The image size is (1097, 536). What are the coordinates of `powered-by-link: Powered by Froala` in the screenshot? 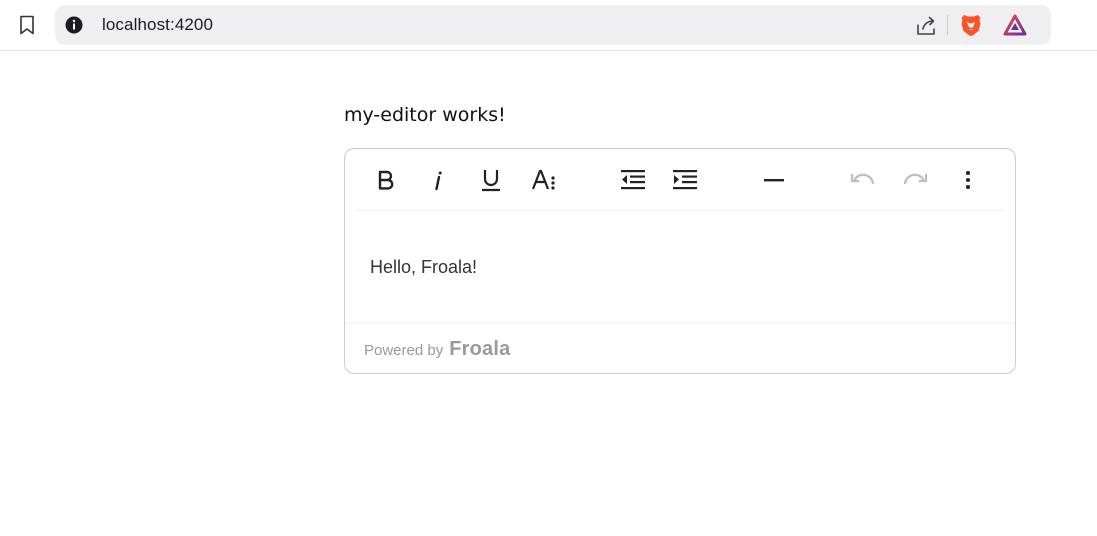 It's located at (437, 349).